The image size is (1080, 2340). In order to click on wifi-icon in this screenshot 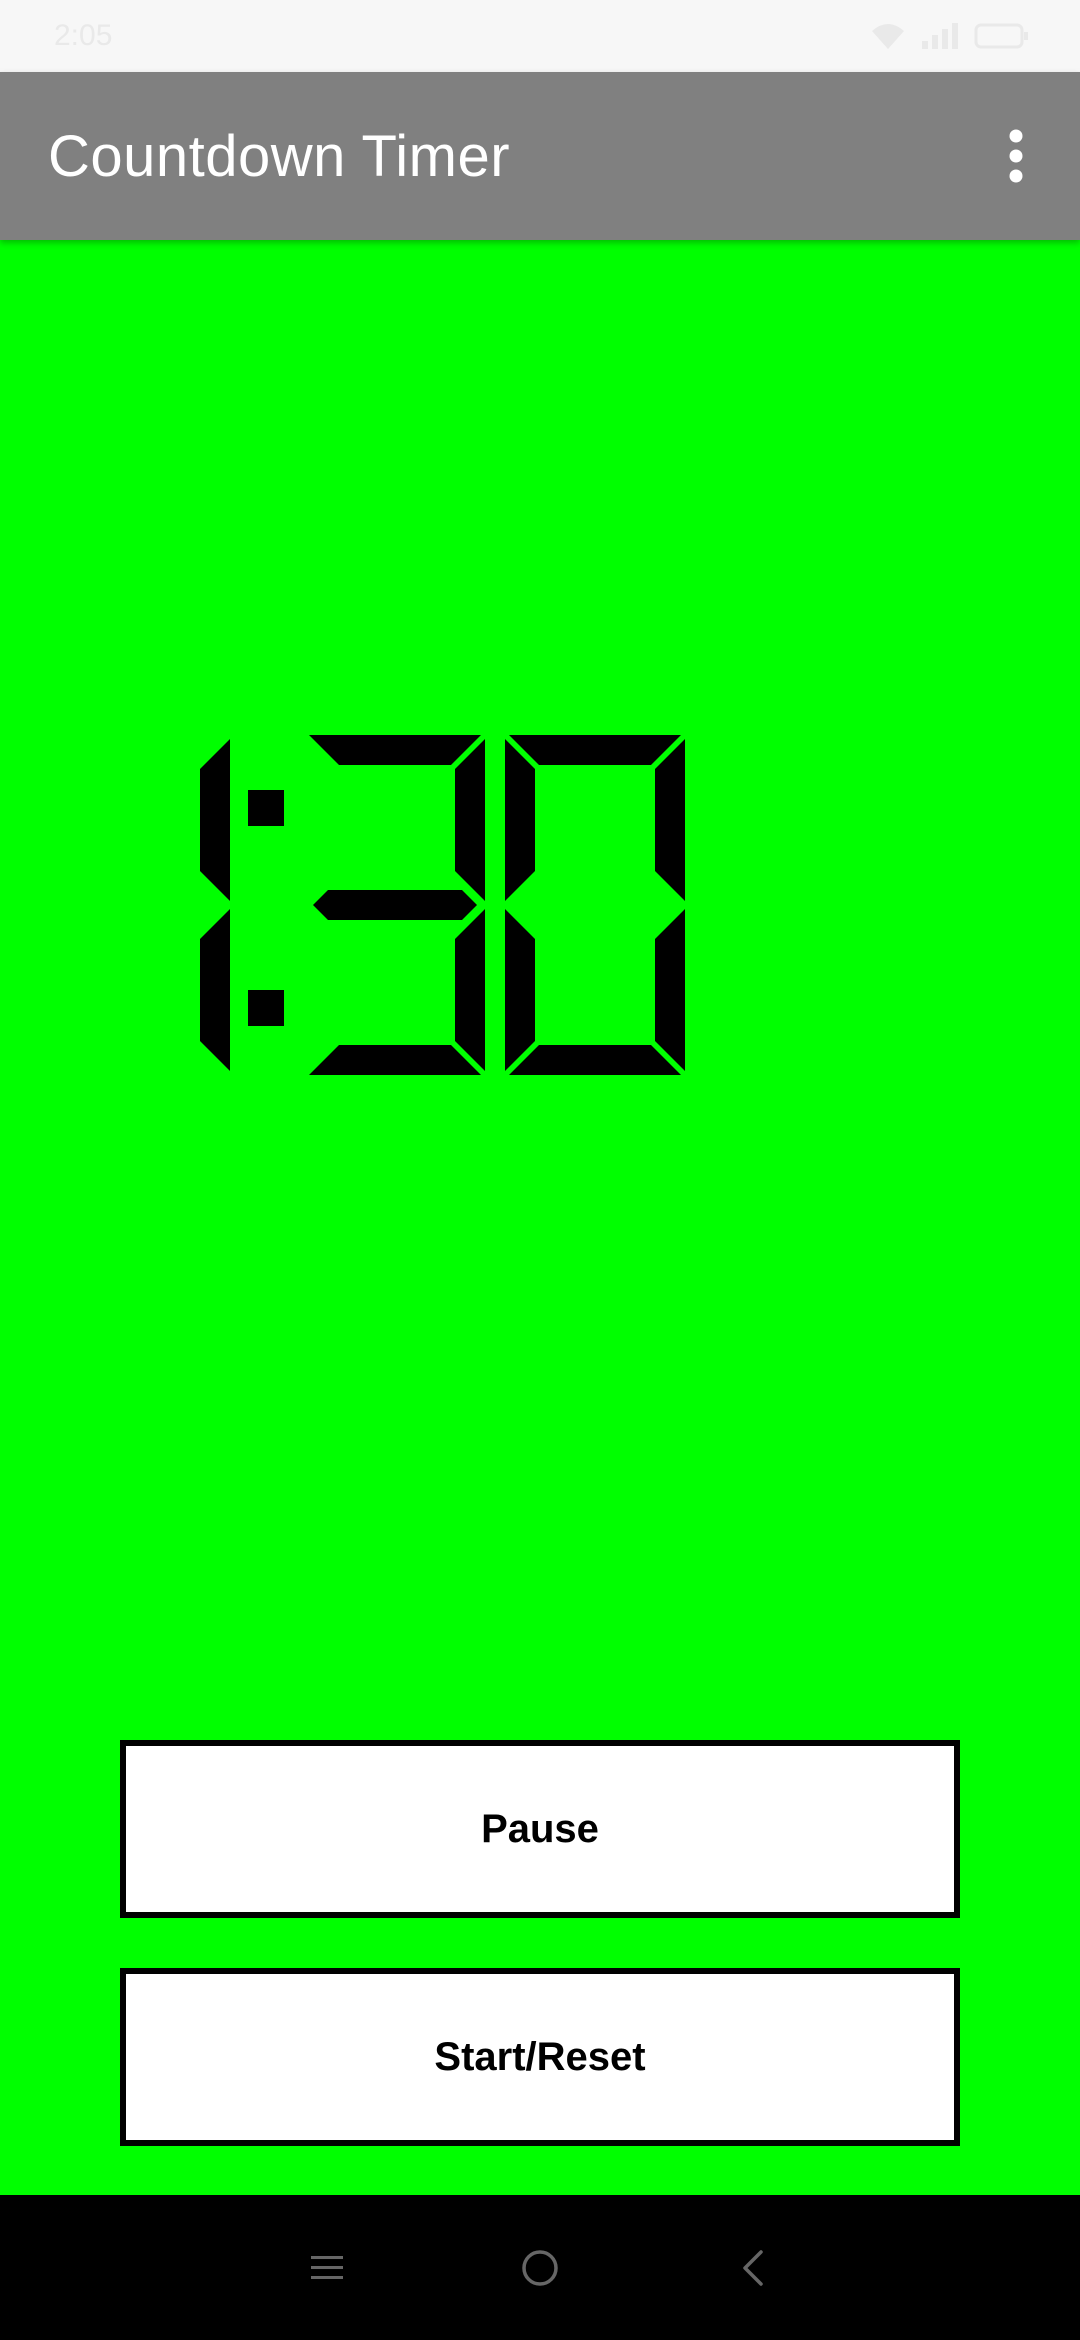, I will do `click(888, 36)`.